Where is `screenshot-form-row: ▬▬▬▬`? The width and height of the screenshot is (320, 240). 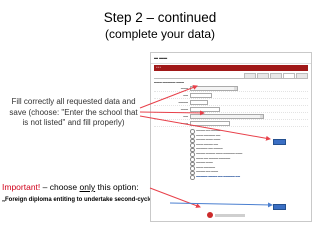
screenshot-form-row: ▬▬▬▬ is located at coordinates (231, 103).